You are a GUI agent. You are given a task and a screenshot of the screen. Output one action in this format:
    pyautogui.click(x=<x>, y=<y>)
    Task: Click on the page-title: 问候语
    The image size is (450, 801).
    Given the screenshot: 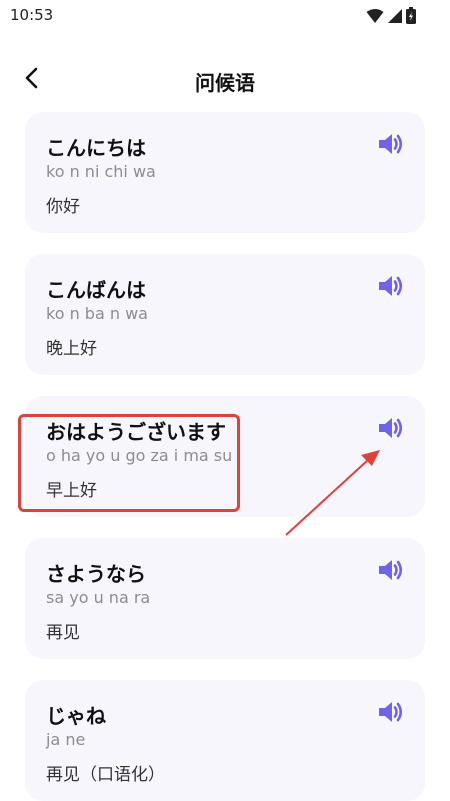 What is the action you would take?
    pyautogui.click(x=225, y=83)
    